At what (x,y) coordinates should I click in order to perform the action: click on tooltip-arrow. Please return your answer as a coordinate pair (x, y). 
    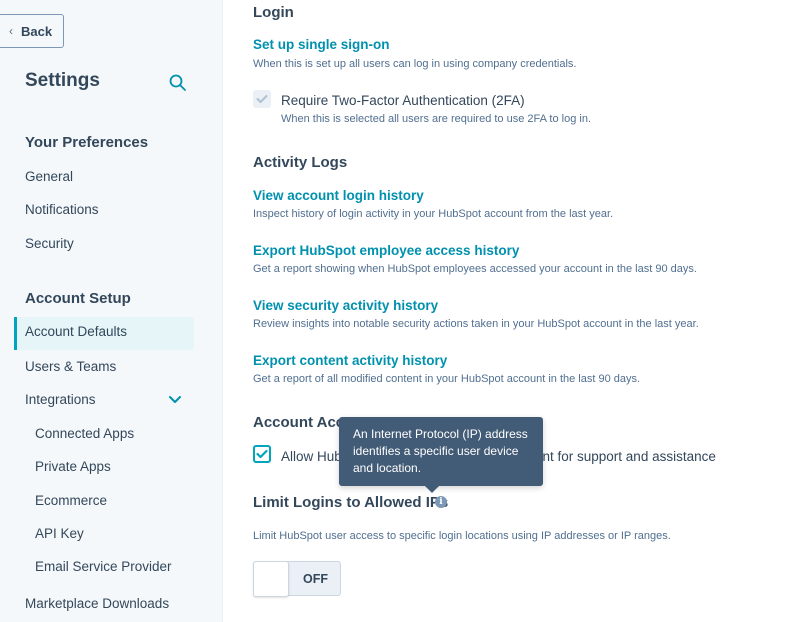
    Looking at the image, I should click on (432, 489).